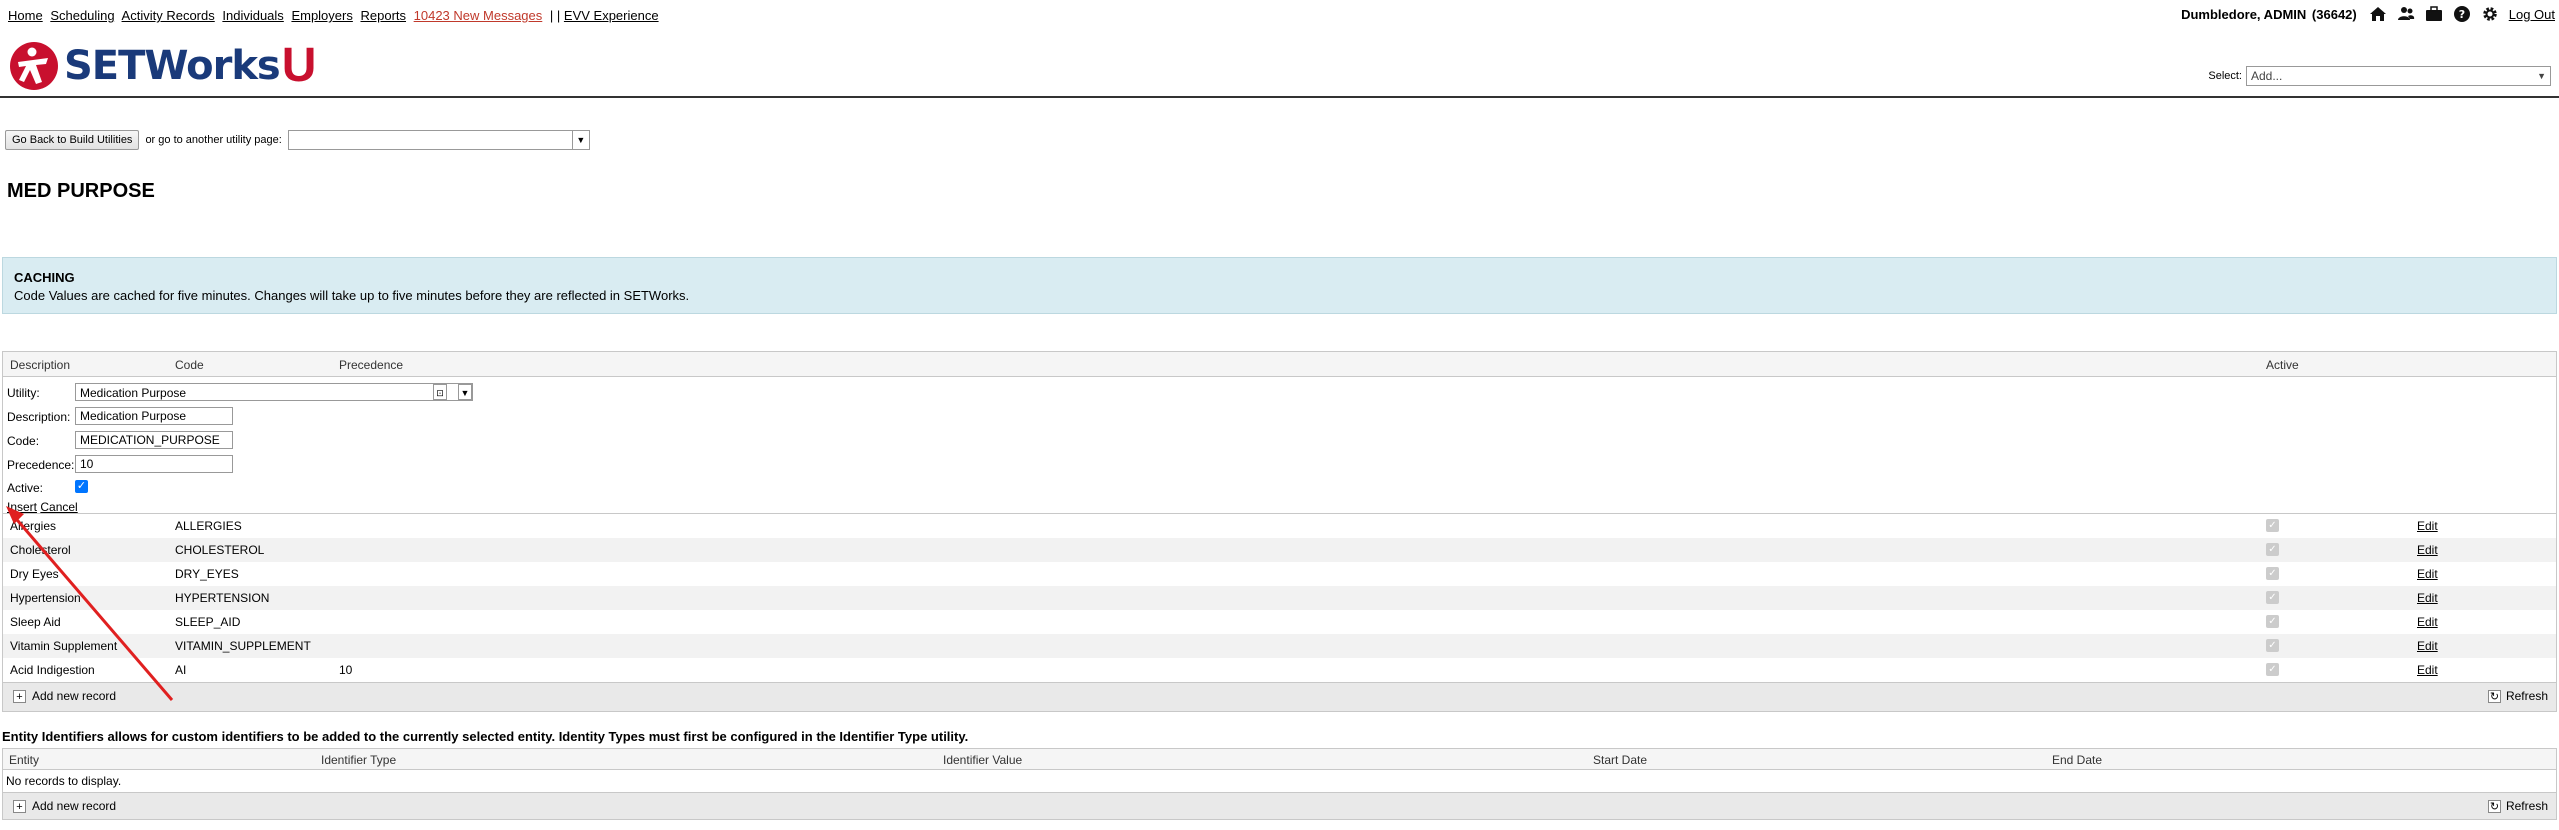  What do you see at coordinates (252, 15) in the screenshot?
I see `nav-link-individuals: Individuals` at bounding box center [252, 15].